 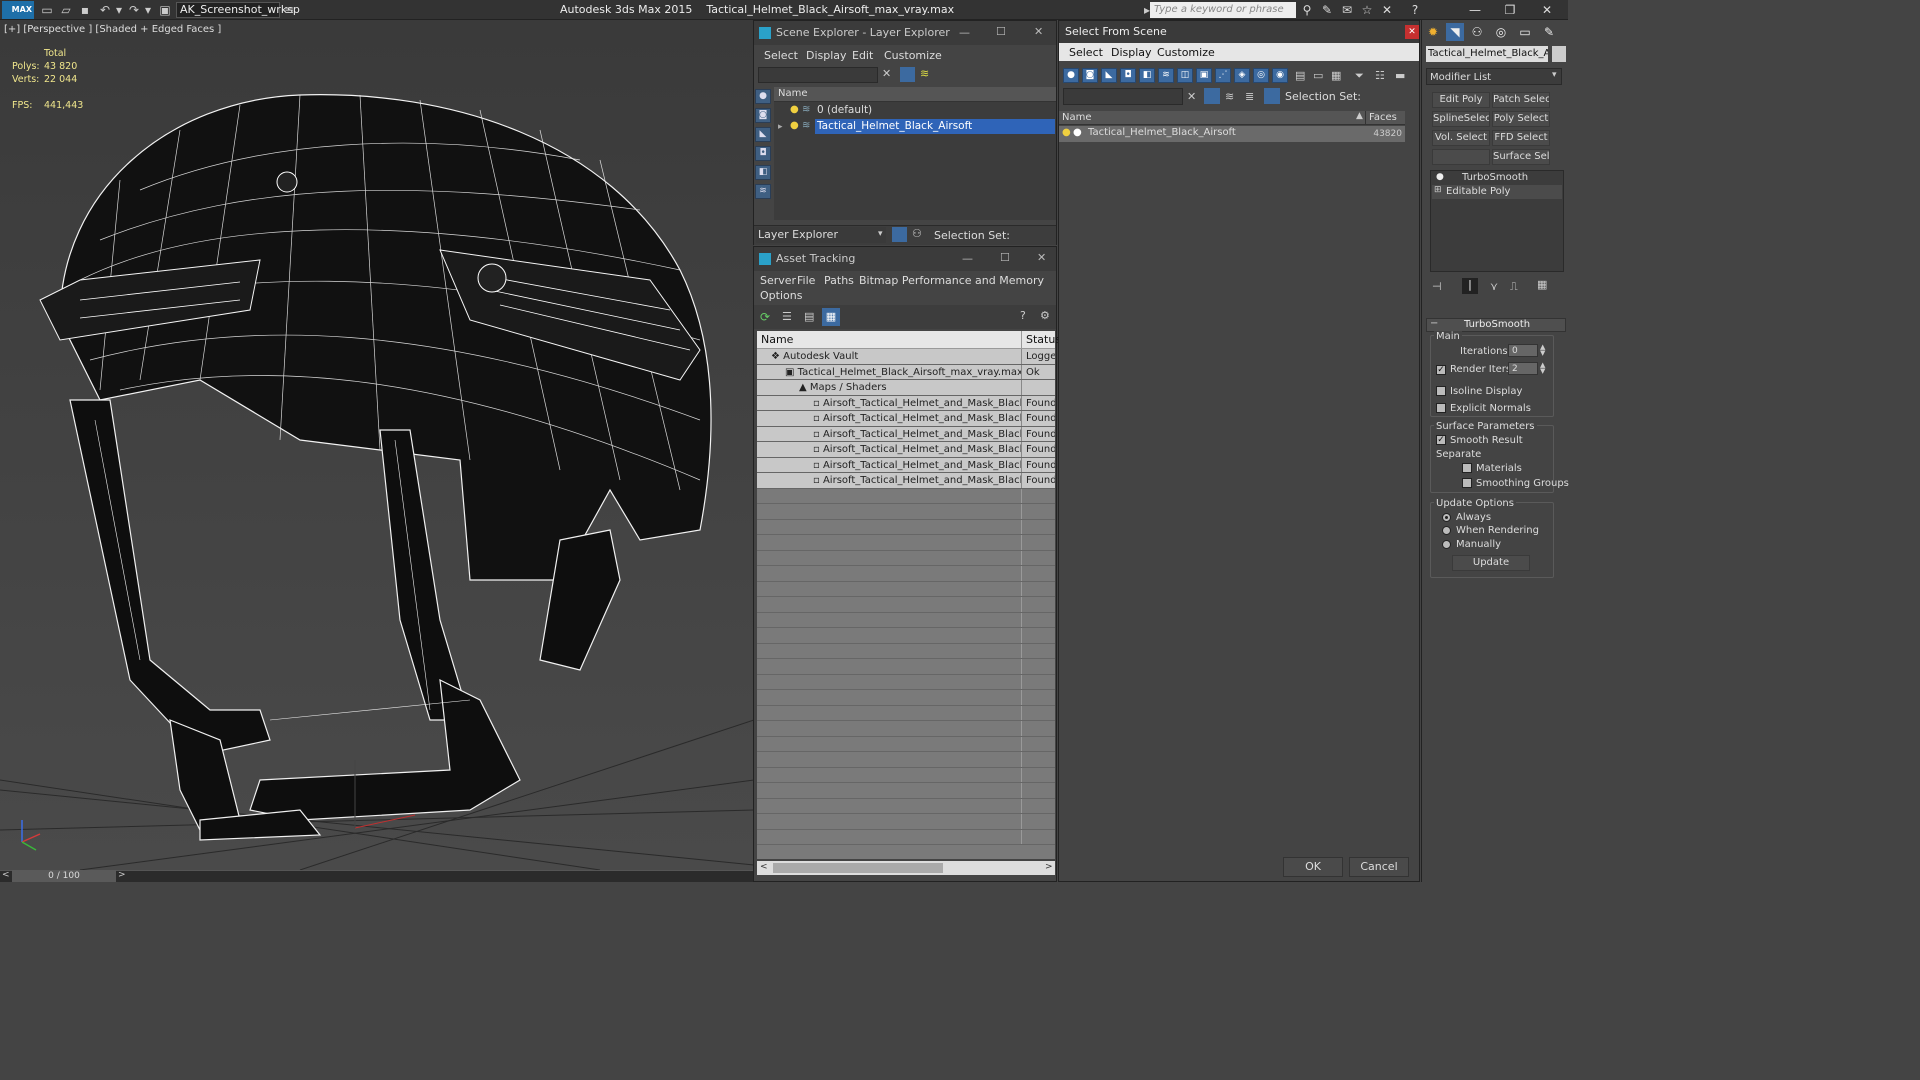 I want to click on surface-select-button: Surface Select, so click(x=1521, y=157).